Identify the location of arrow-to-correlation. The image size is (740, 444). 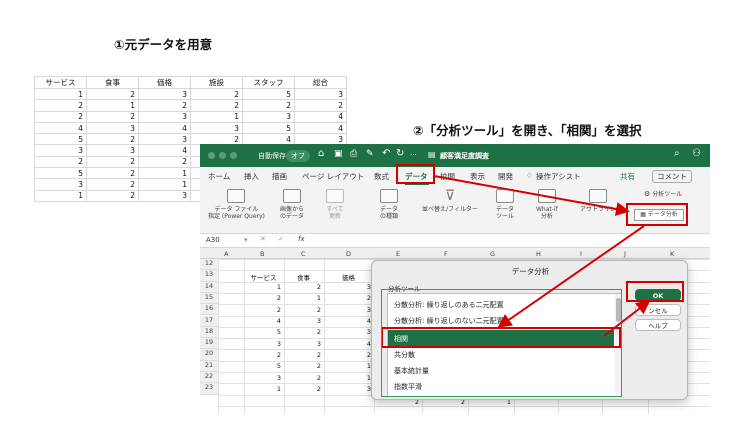
(571, 276).